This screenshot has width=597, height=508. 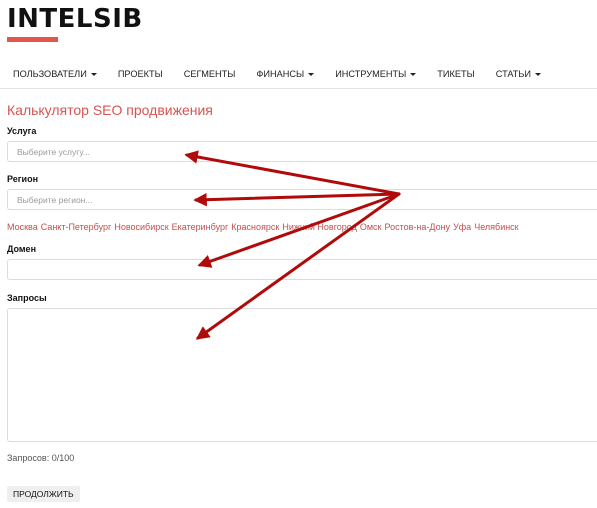 I want to click on city-link: Санкт-Петербург, so click(x=76, y=227).